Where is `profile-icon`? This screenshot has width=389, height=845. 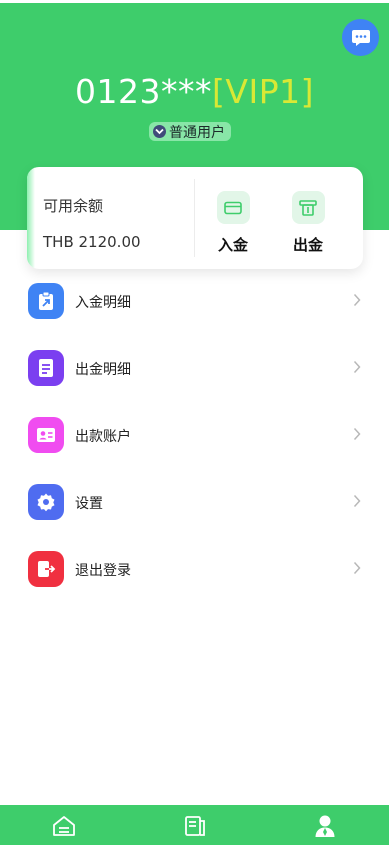 profile-icon is located at coordinates (325, 826).